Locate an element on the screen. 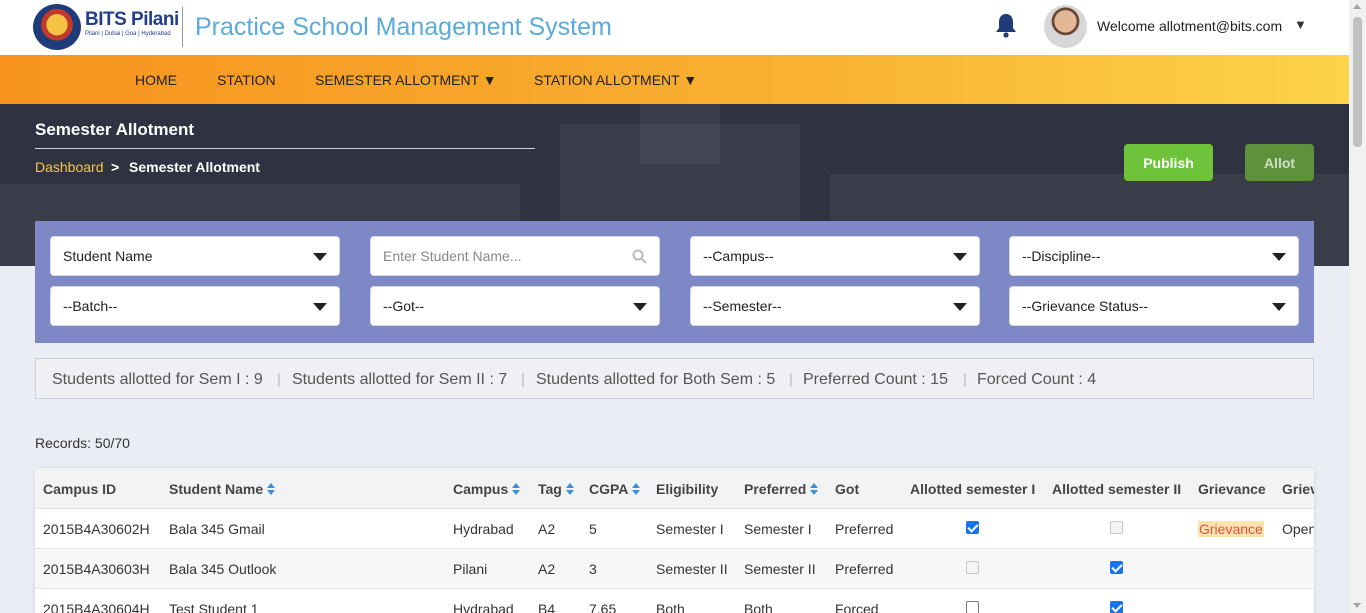 The width and height of the screenshot is (1366, 613). col-grievance: Grievance is located at coordinates (1232, 489).